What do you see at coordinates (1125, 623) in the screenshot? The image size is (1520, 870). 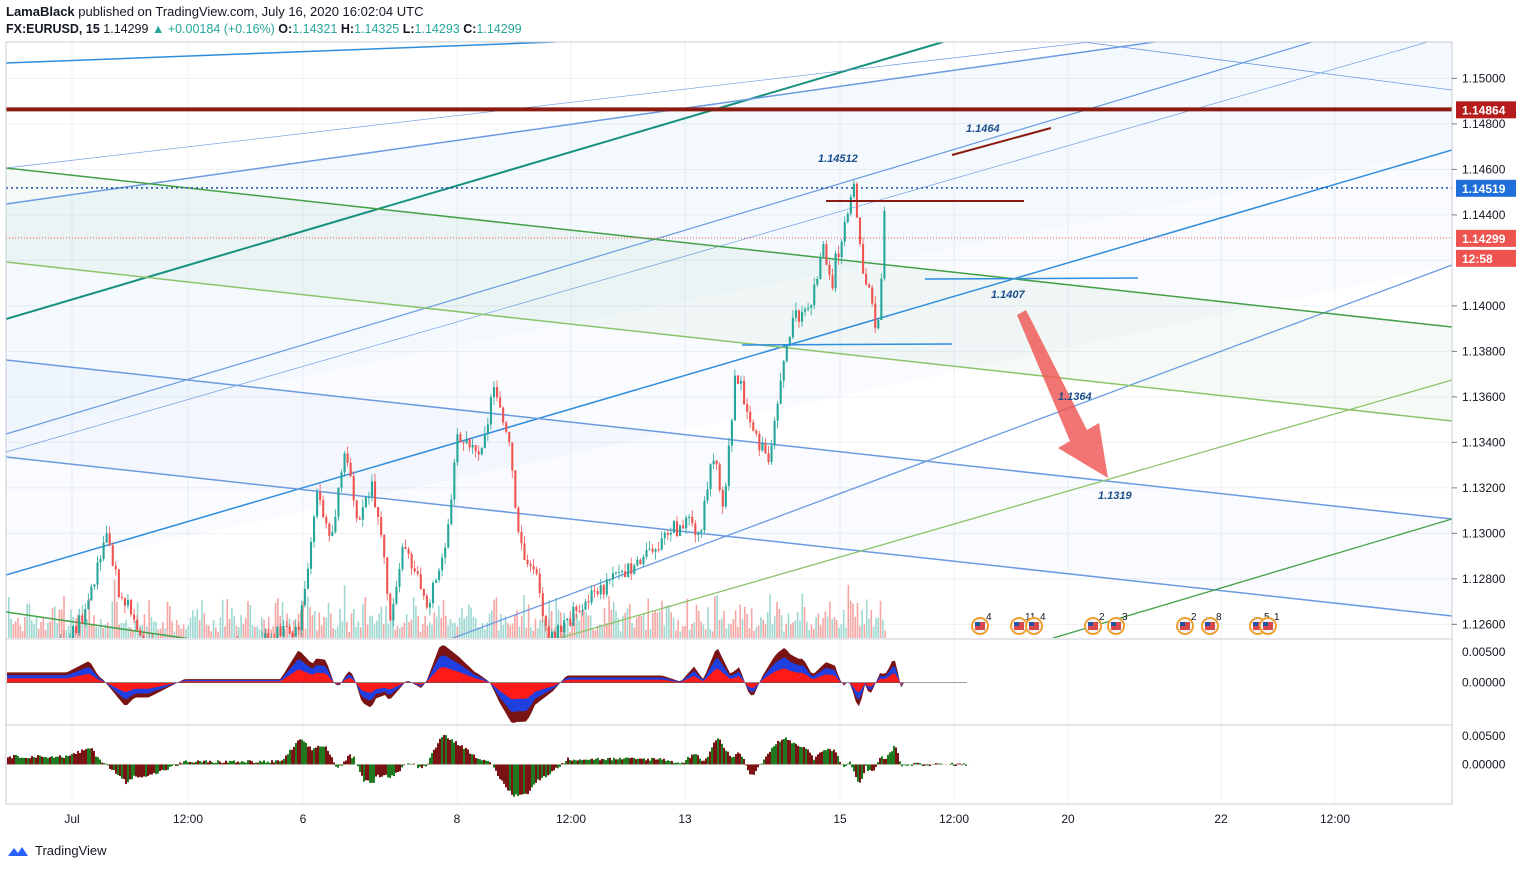 I see `economic-events: 4114232851` at bounding box center [1125, 623].